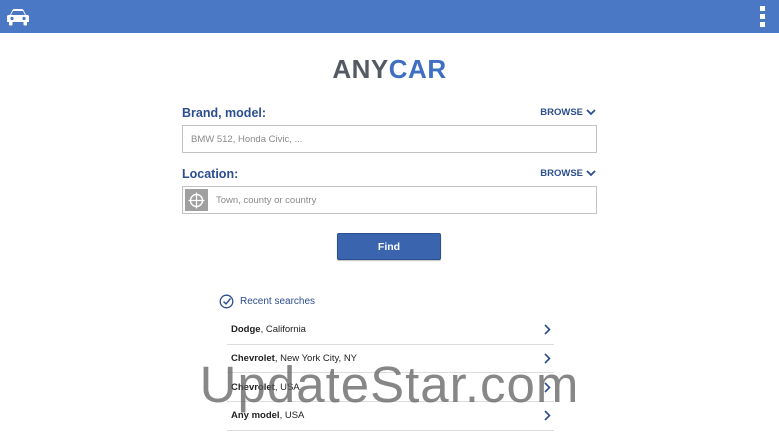  Describe the element at coordinates (278, 301) in the screenshot. I see `recent-searches-title: Recent searches` at that location.